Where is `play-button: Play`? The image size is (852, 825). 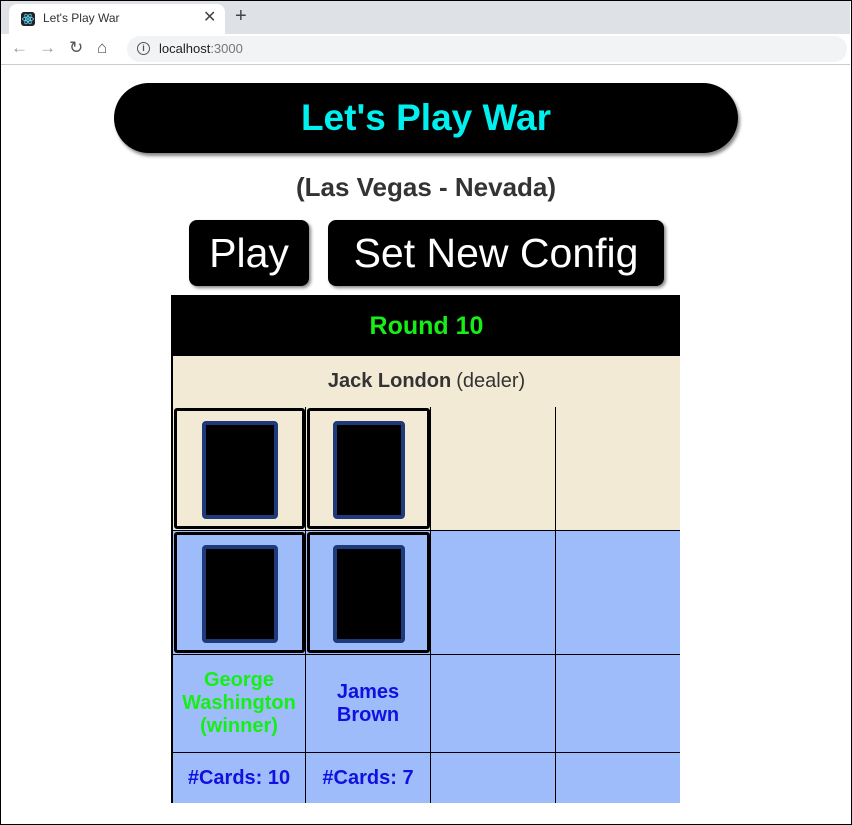
play-button: Play is located at coordinates (249, 253).